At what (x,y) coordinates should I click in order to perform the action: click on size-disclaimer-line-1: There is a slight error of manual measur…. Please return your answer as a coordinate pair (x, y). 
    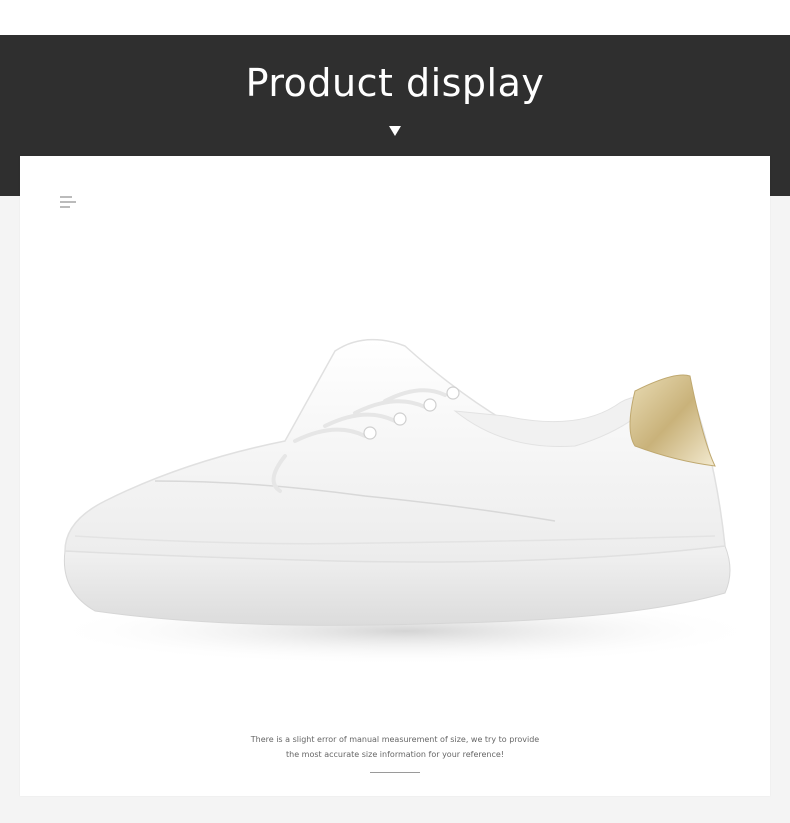
    Looking at the image, I should click on (395, 739).